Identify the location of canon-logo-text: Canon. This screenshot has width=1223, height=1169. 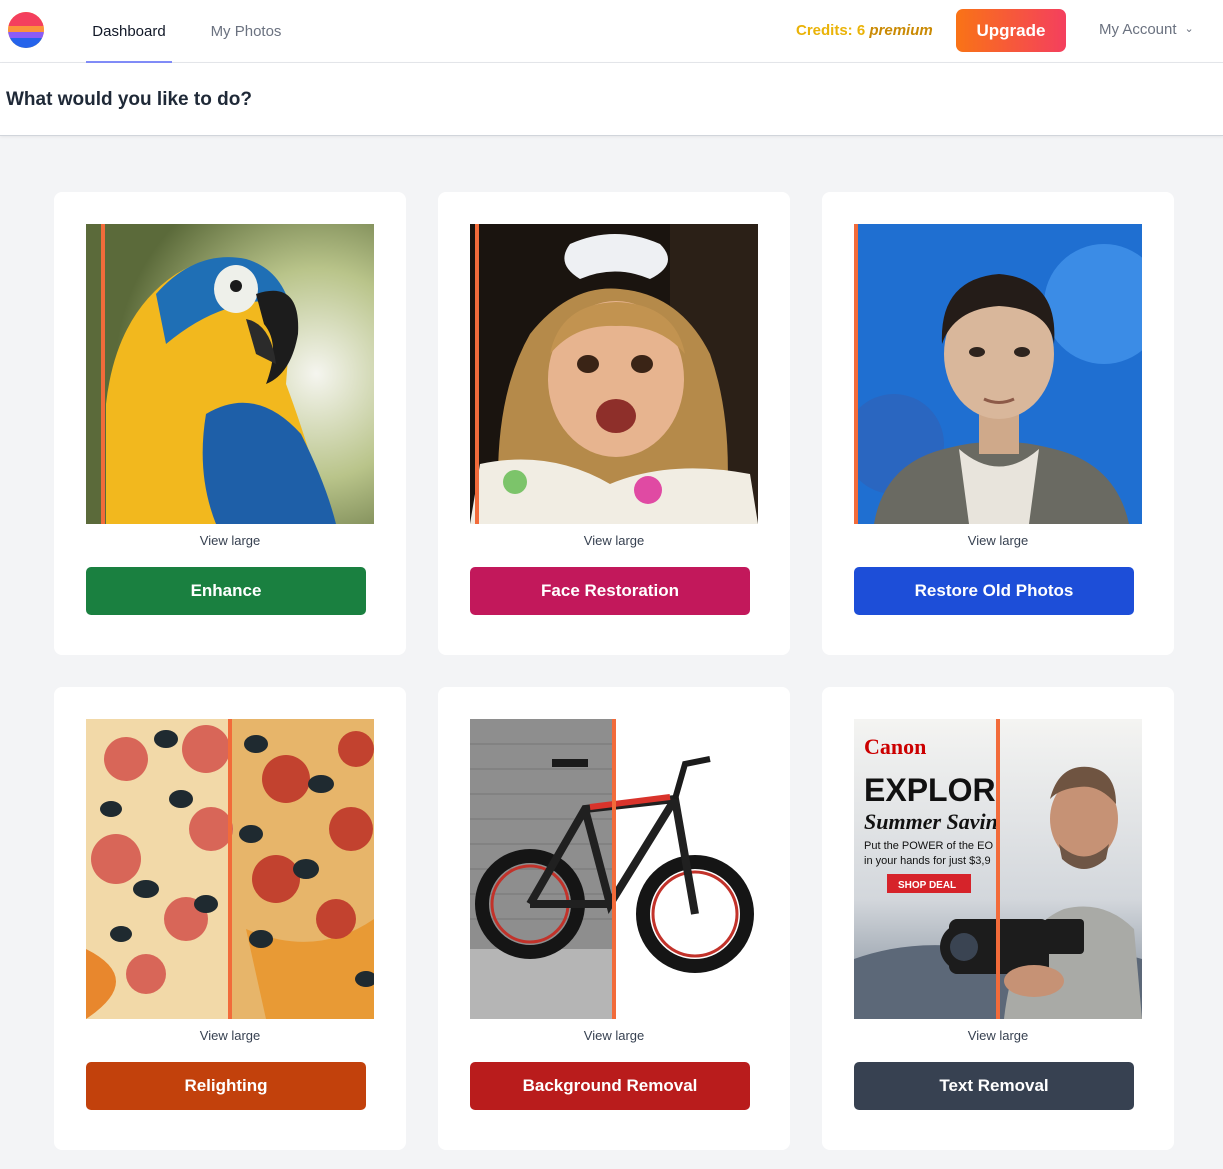
(895, 746).